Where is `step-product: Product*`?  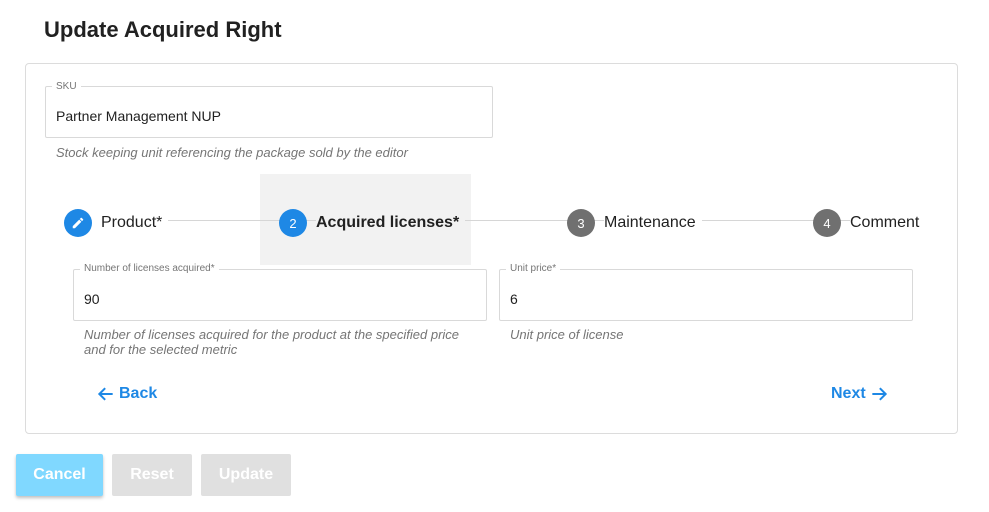
step-product: Product* is located at coordinates (116, 223).